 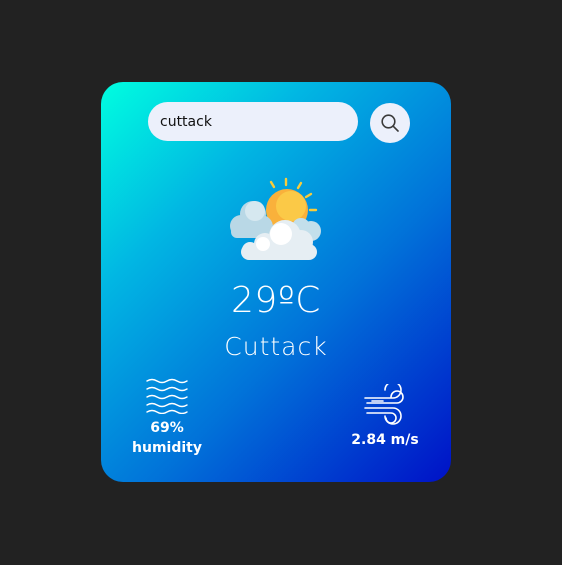 I want to click on humidity-waves-icon, so click(x=167, y=396).